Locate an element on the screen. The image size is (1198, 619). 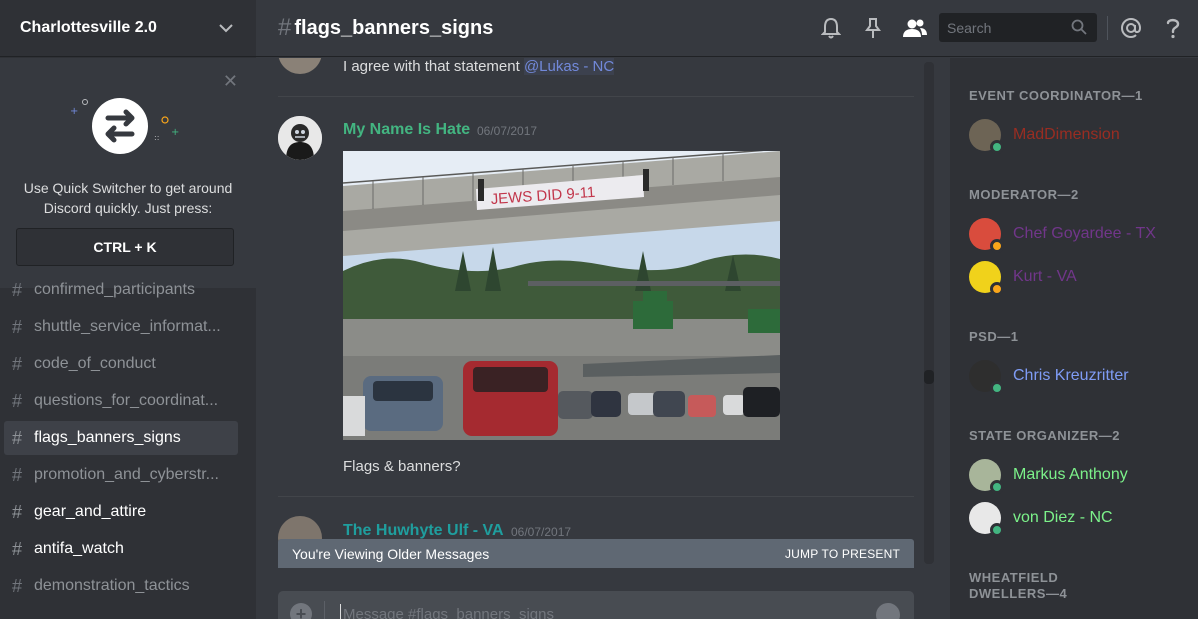
member-item: Markus Anthony is located at coordinates (1081, 475).